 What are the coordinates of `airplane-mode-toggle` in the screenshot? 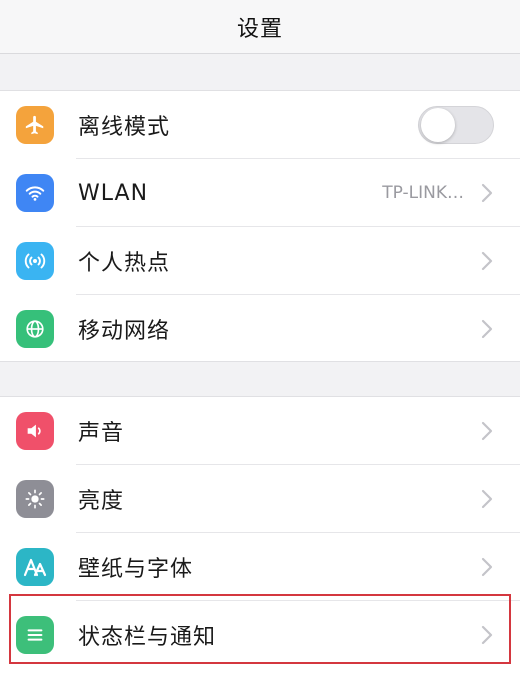 It's located at (456, 125).